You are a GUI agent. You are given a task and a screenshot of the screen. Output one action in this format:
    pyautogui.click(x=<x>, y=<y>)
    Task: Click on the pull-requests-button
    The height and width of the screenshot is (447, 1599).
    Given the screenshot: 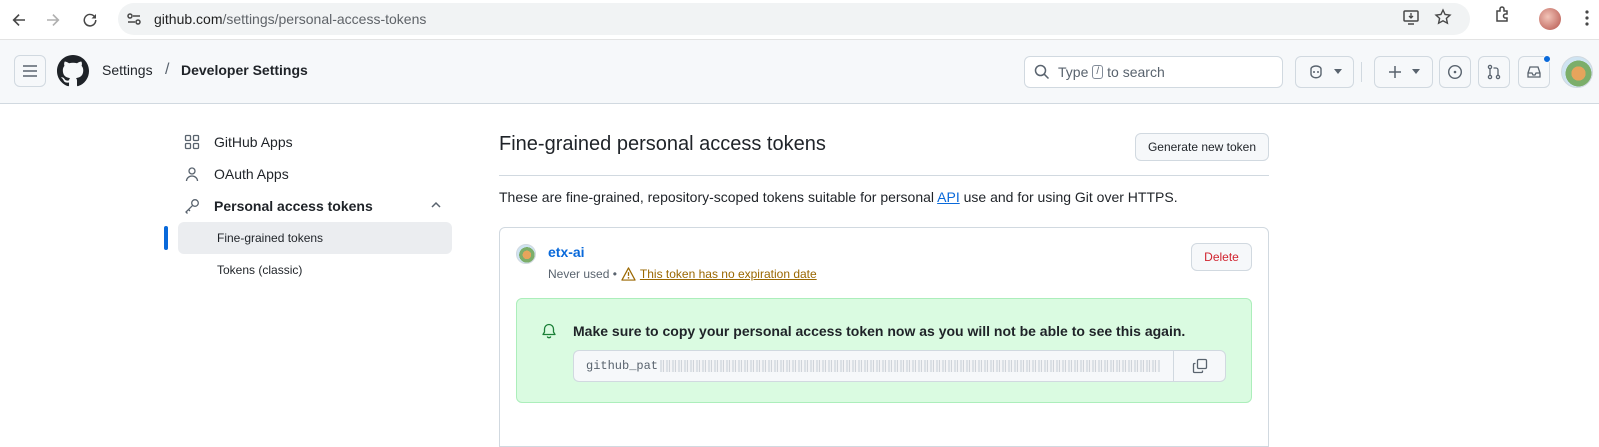 What is the action you would take?
    pyautogui.click(x=1494, y=72)
    